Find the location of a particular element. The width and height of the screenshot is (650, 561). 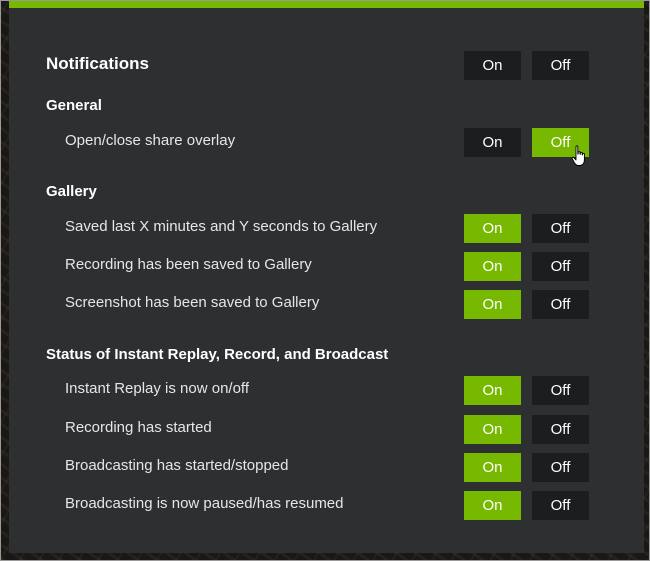

setting-row: Recording has started On Off is located at coordinates (326, 428).